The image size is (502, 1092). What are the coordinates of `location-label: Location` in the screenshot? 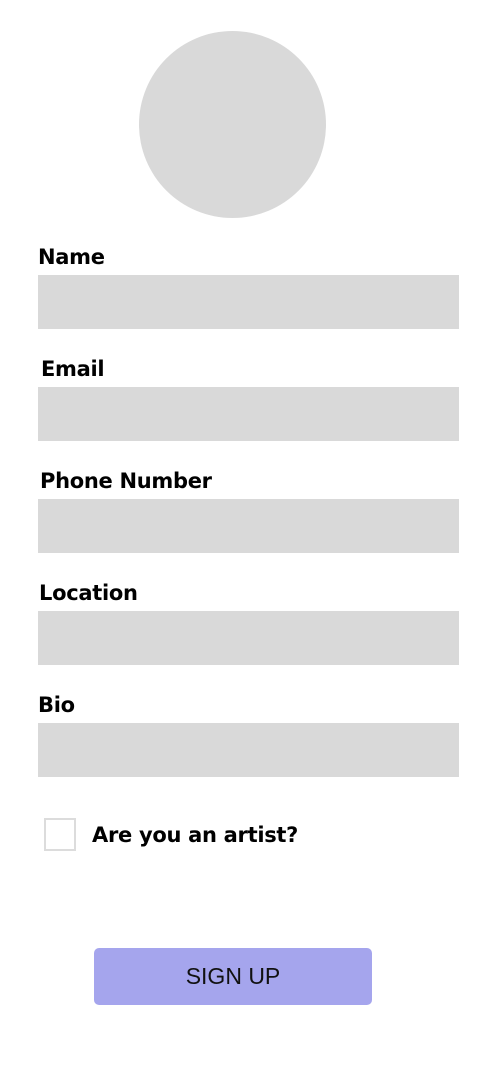 It's located at (88, 593).